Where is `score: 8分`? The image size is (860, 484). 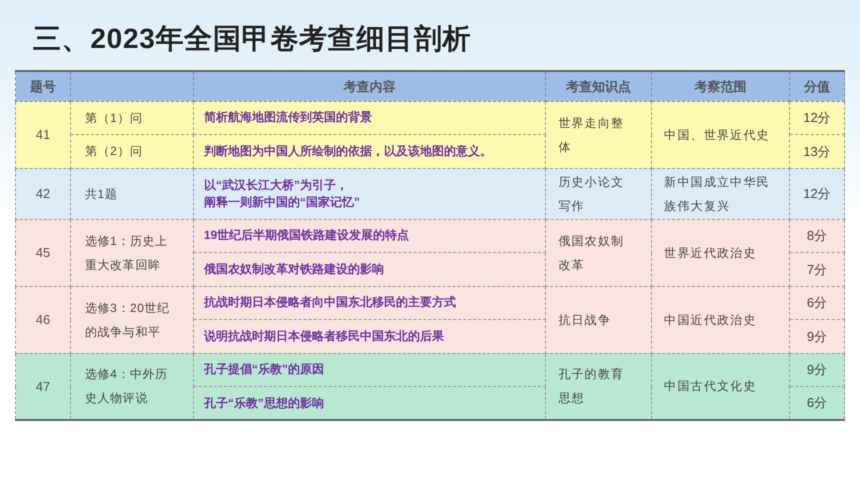
score: 8分 is located at coordinates (817, 235).